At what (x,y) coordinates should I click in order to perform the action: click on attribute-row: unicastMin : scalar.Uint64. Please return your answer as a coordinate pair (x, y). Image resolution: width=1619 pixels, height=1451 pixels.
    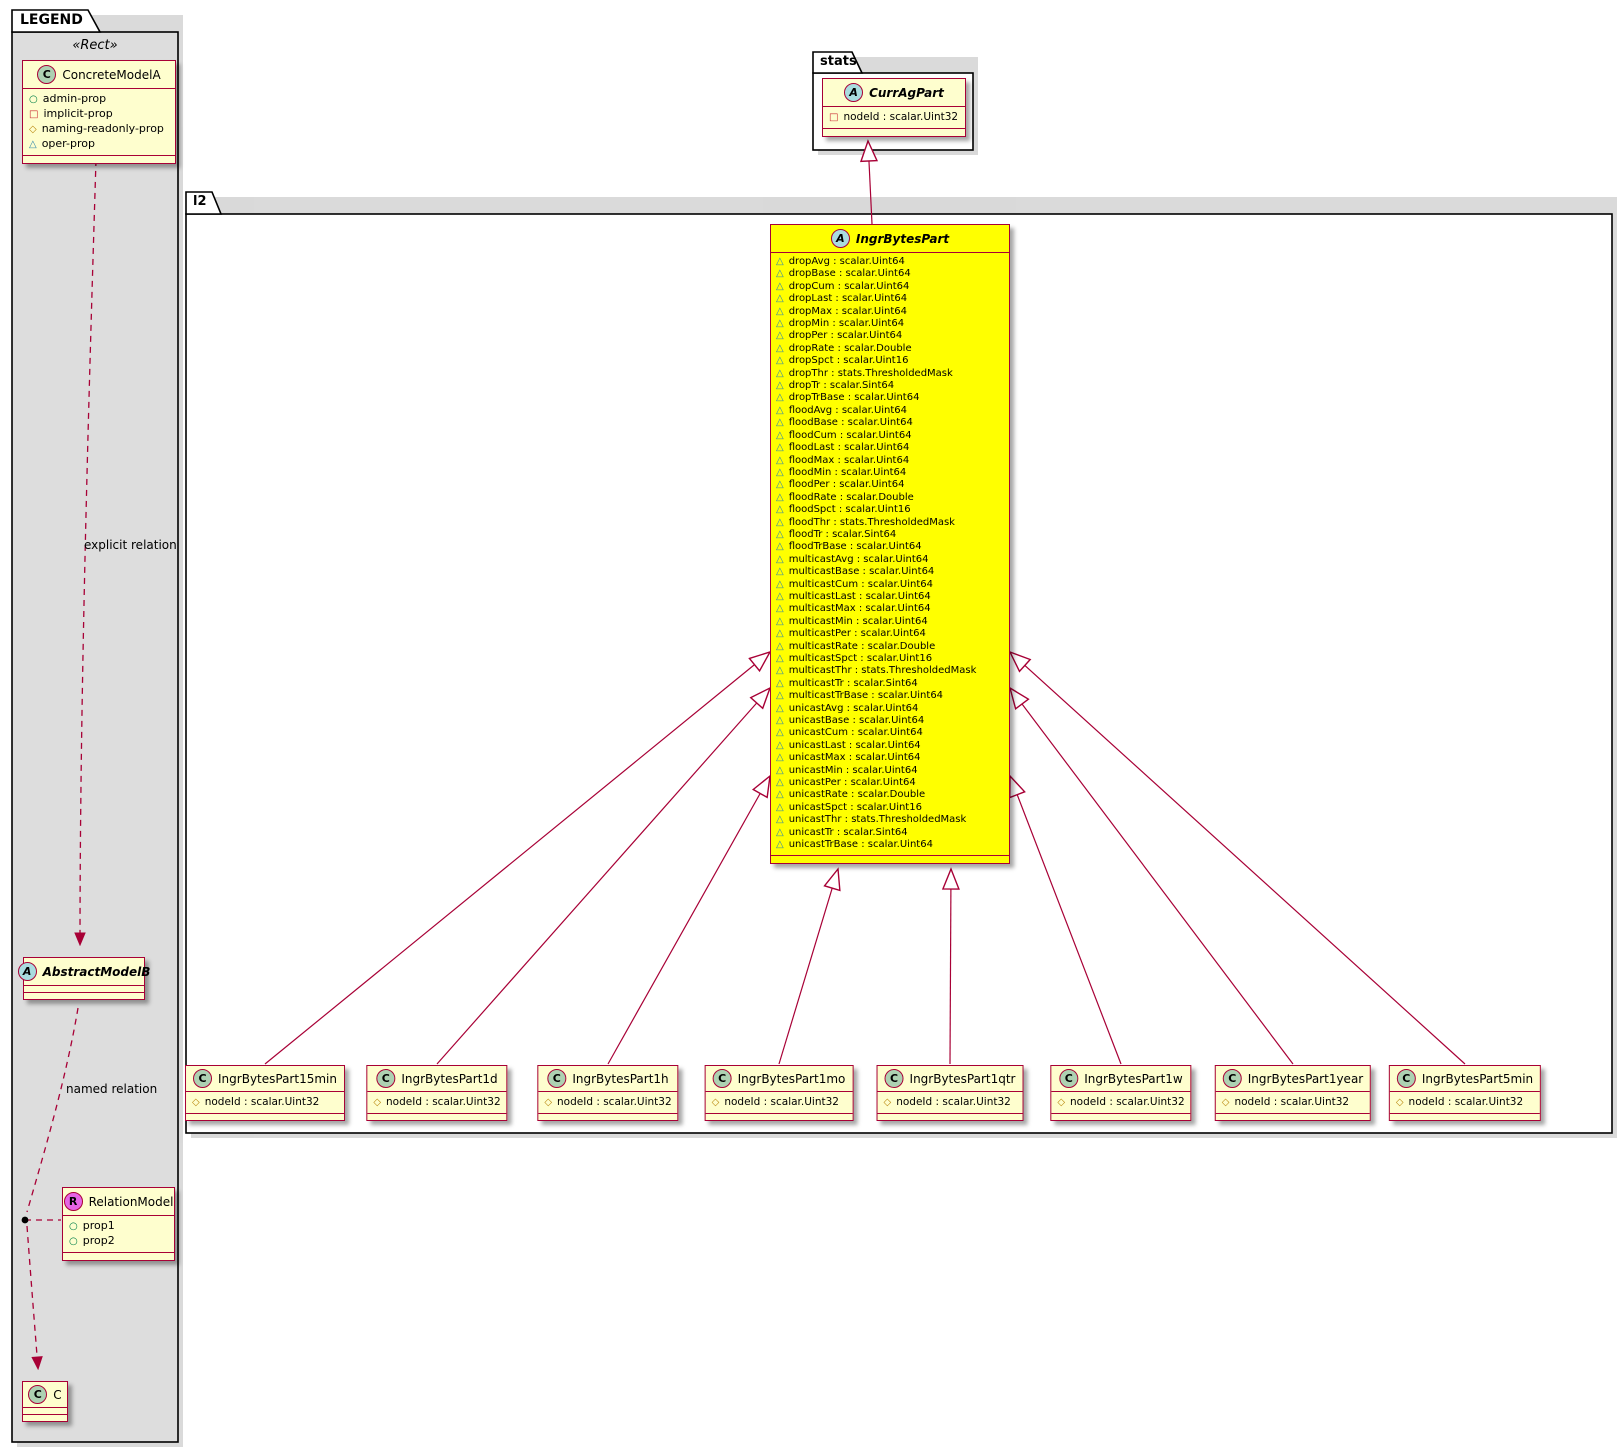
    Looking at the image, I should click on (890, 771).